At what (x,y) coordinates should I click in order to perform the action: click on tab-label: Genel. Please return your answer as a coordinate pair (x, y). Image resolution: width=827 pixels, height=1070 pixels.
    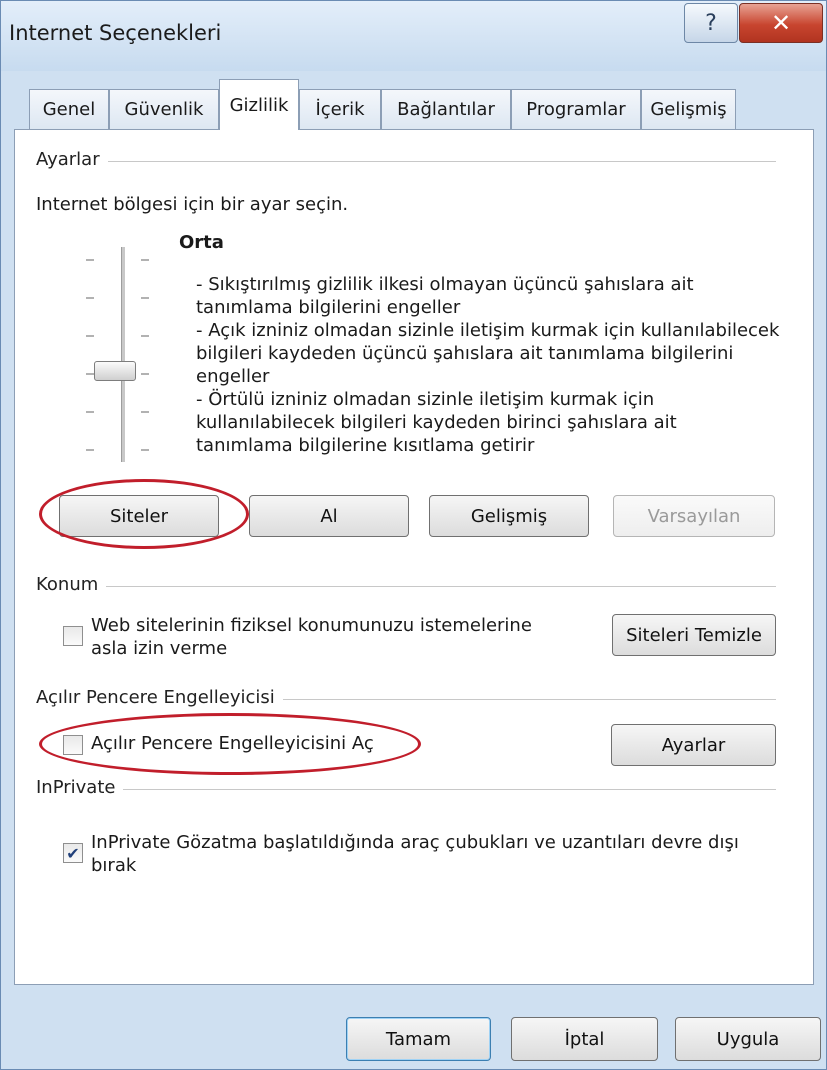
    Looking at the image, I should click on (69, 109).